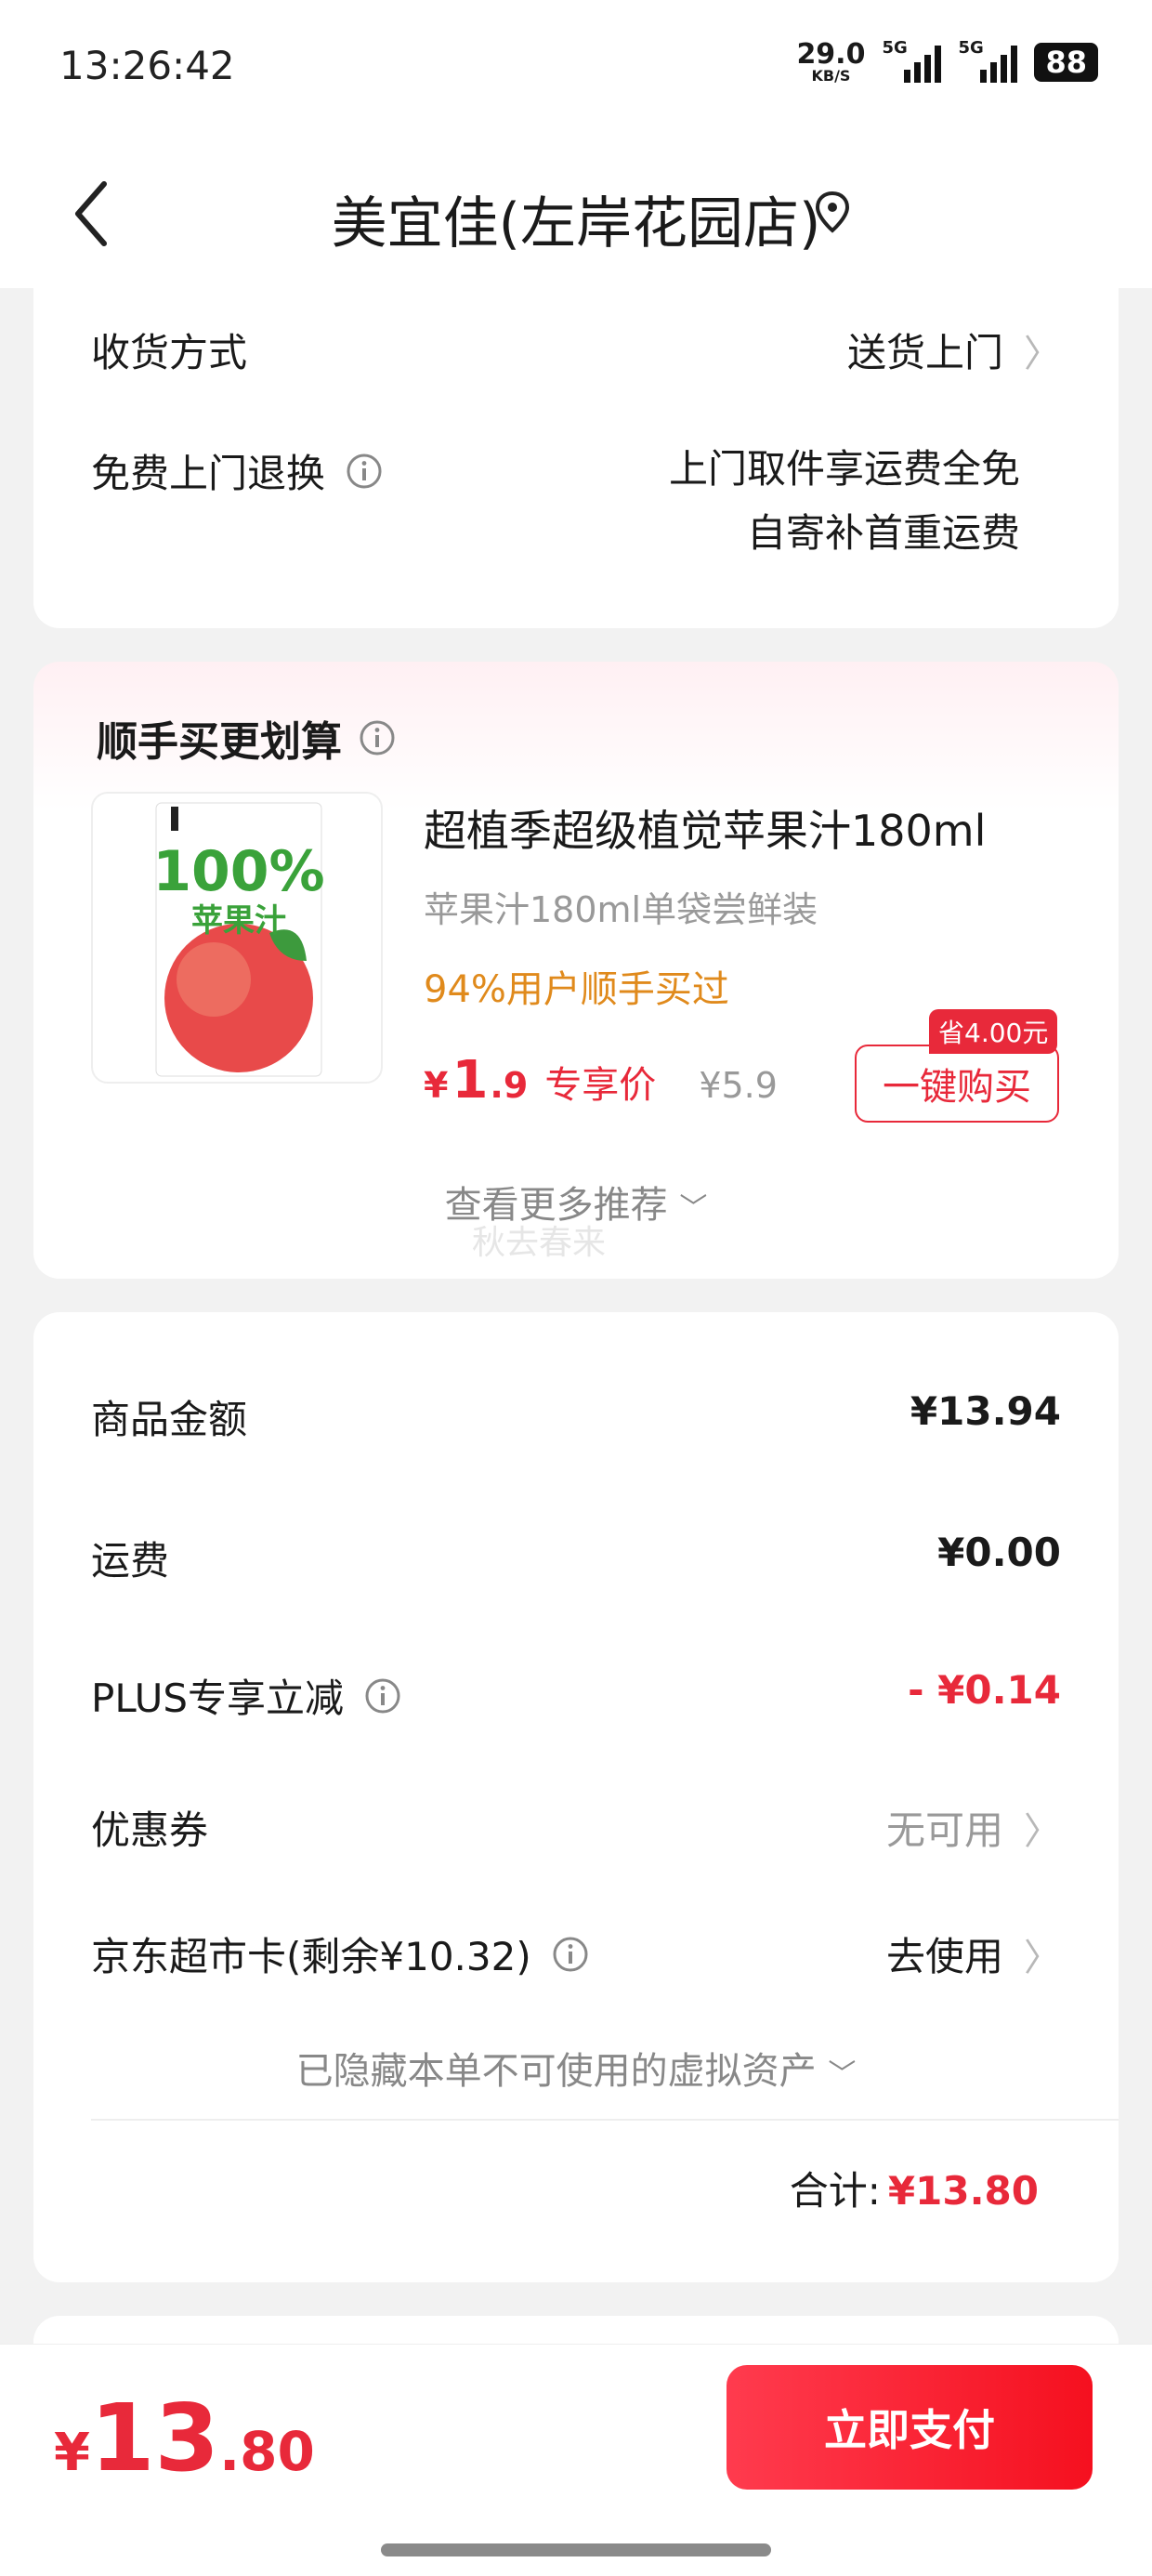  What do you see at coordinates (436, 1085) in the screenshot?
I see `price-symbol: ¥` at bounding box center [436, 1085].